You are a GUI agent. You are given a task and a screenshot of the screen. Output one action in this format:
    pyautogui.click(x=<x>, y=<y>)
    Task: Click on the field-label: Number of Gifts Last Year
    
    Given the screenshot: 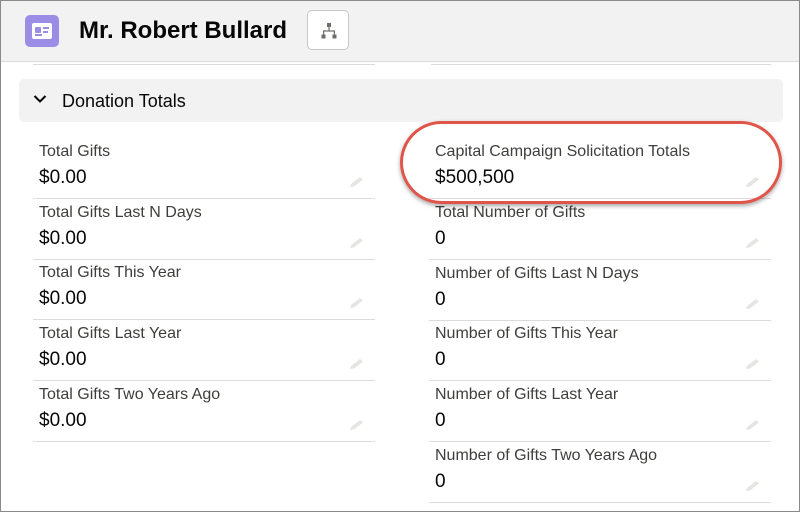 What is the action you would take?
    pyautogui.click(x=527, y=394)
    